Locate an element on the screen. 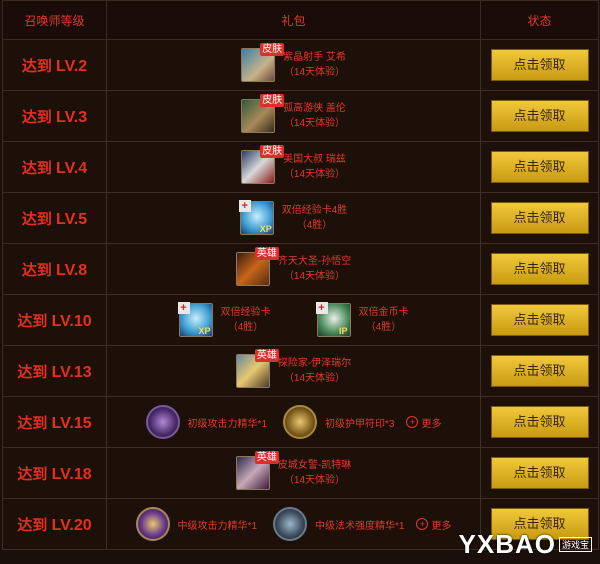 The height and width of the screenshot is (564, 600). ip-label: IP is located at coordinates (343, 331).